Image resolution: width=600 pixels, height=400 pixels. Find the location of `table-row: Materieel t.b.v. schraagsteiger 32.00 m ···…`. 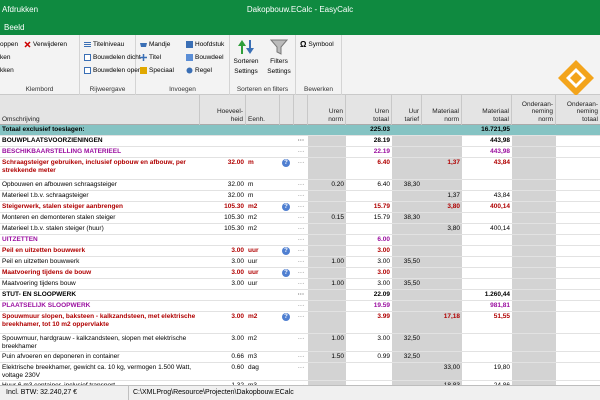

table-row: Materieel t.b.v. schraagsteiger 32.00 m ···… is located at coordinates (300, 196).